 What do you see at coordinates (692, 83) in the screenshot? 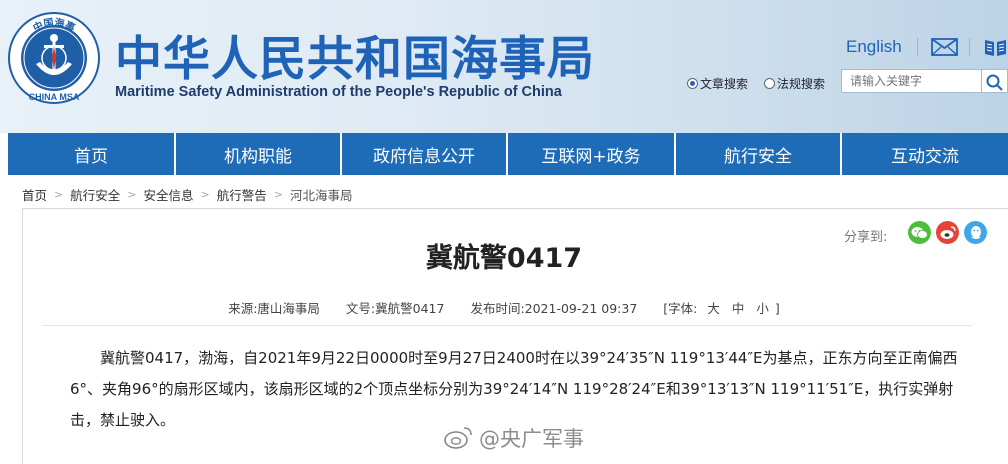
I see `radio-selected-icon` at bounding box center [692, 83].